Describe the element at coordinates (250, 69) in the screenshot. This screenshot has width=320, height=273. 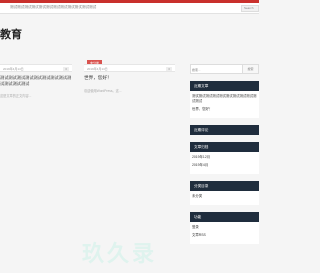
I see `search-button: 搜索` at that location.